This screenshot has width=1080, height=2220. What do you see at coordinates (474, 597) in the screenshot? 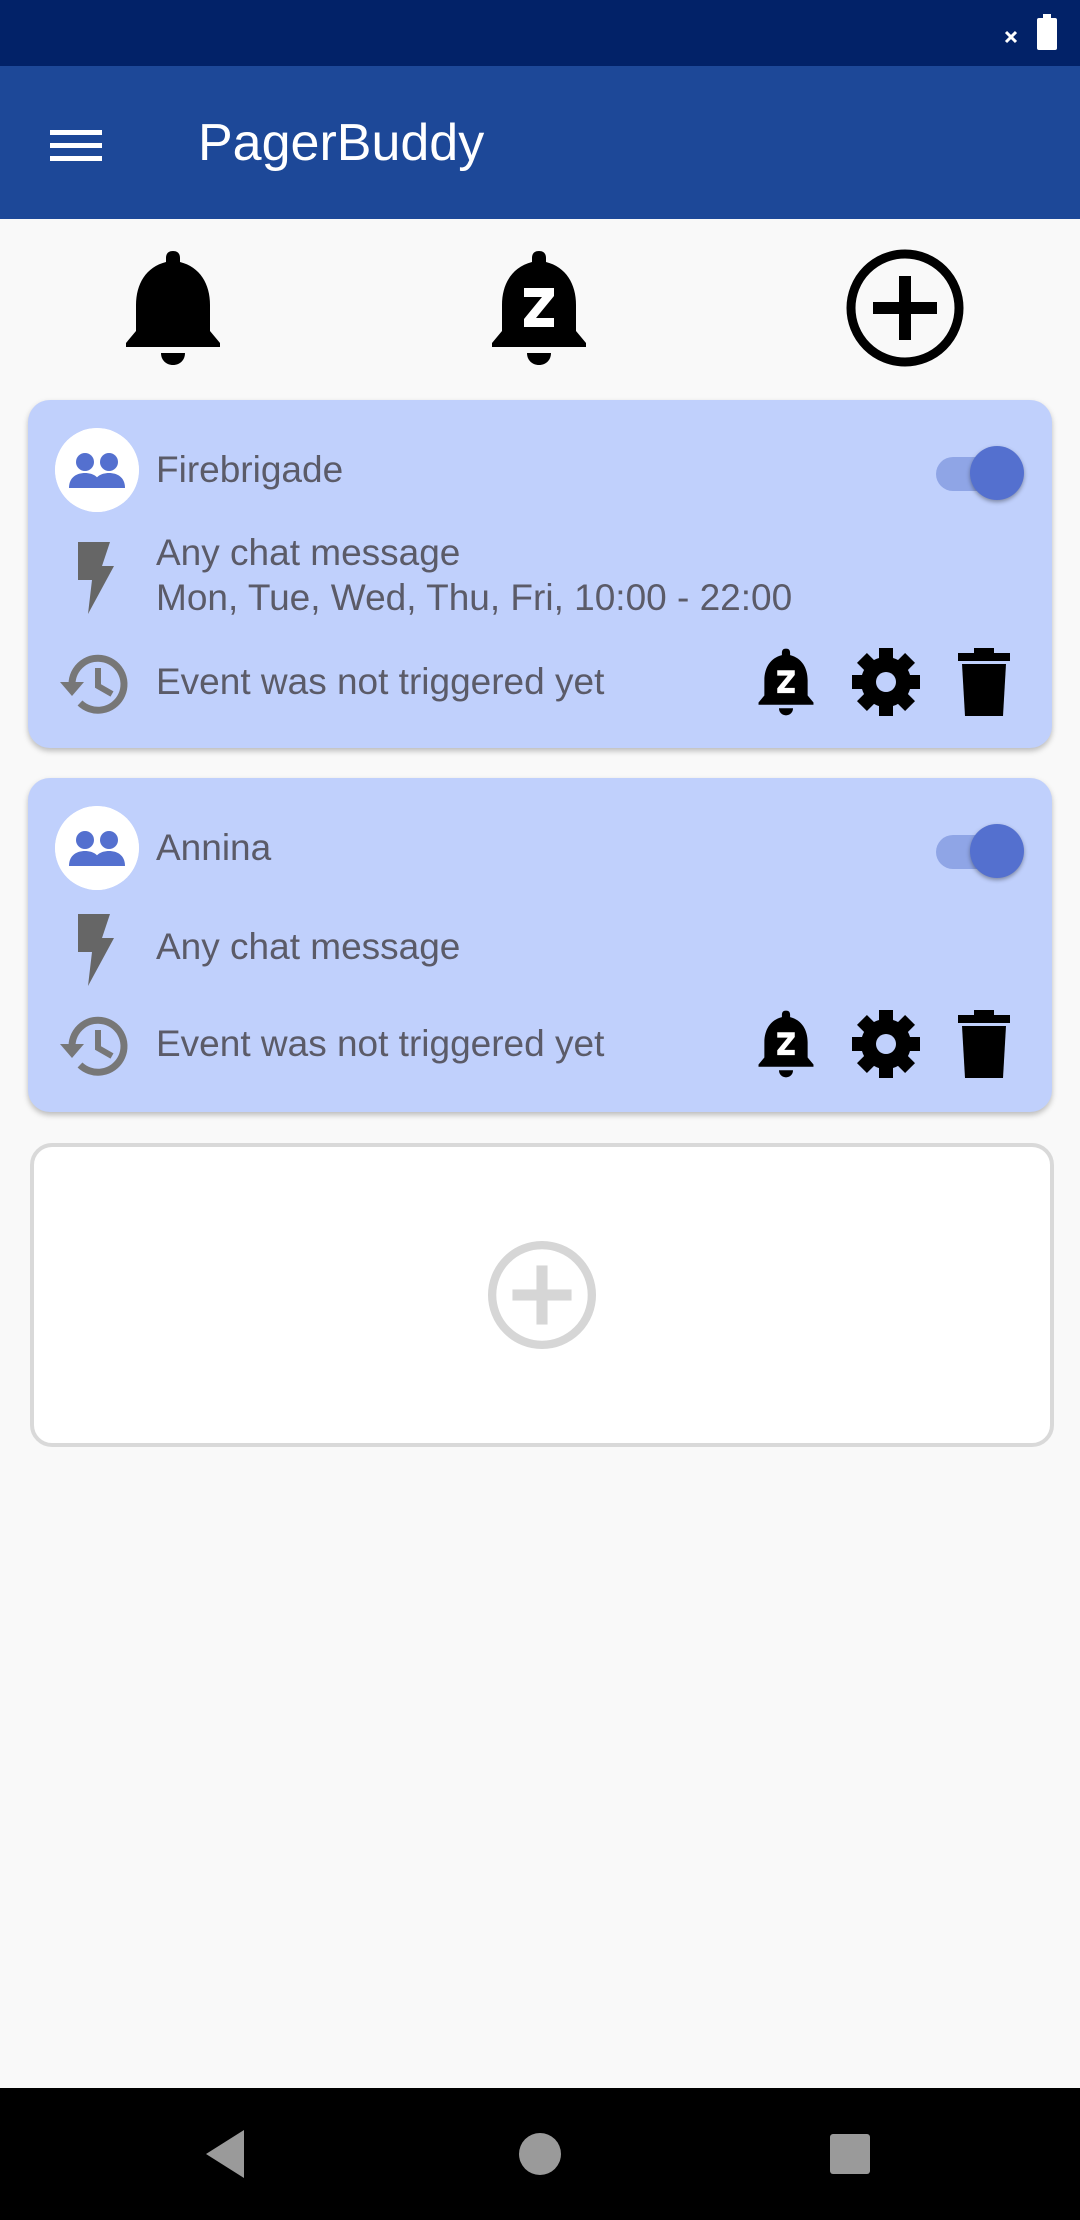
I see `trigger-schedule: Mon, Tue, Wed, Thu, Fri, 10:00 - 22:00` at bounding box center [474, 597].